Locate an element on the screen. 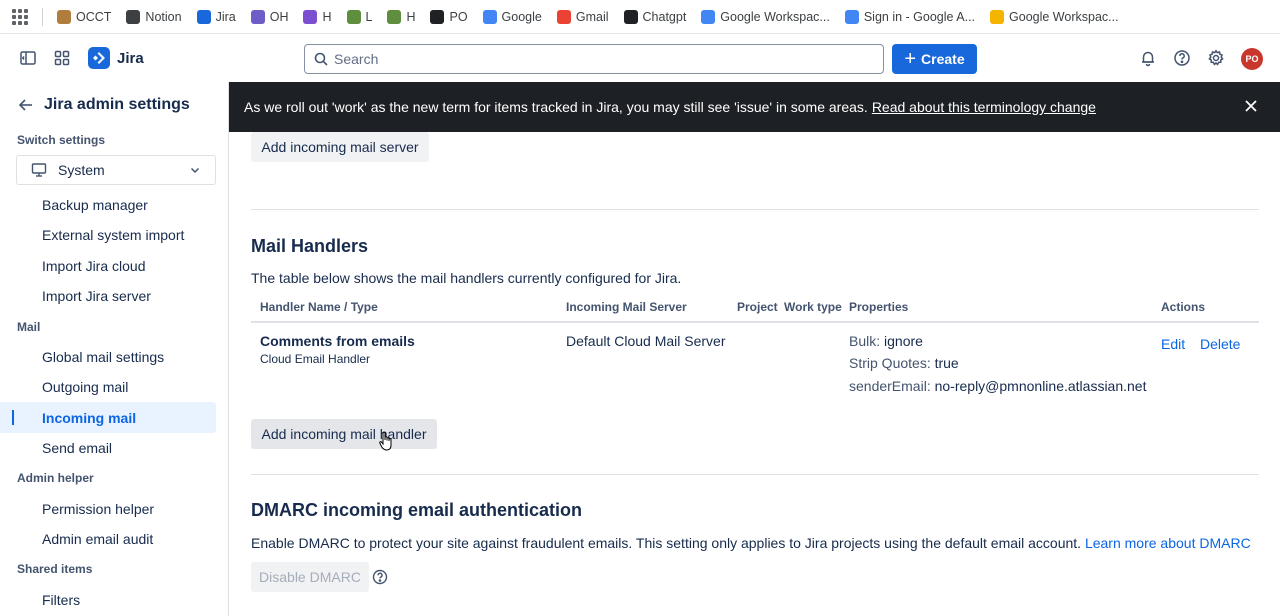 This screenshot has width=1280, height=616. learn-more-dmarc-link: Learn more about DMARC is located at coordinates (1168, 543).